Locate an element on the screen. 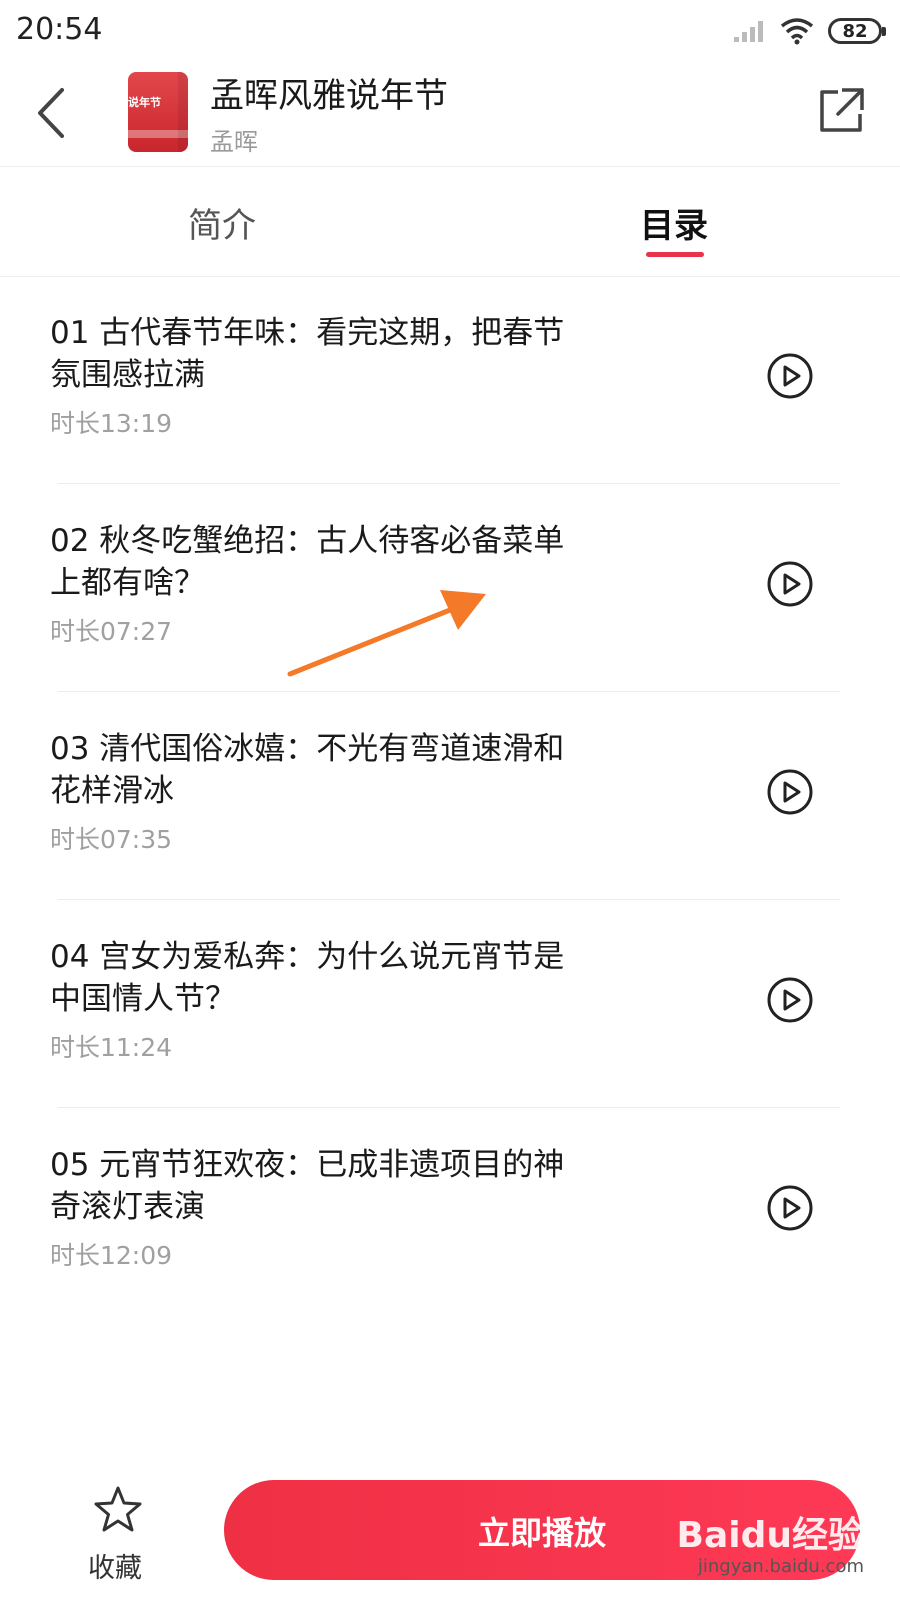 Image resolution: width=900 pixels, height=1600 pixels. status-bar: 20:54 82 is located at coordinates (450, 31).